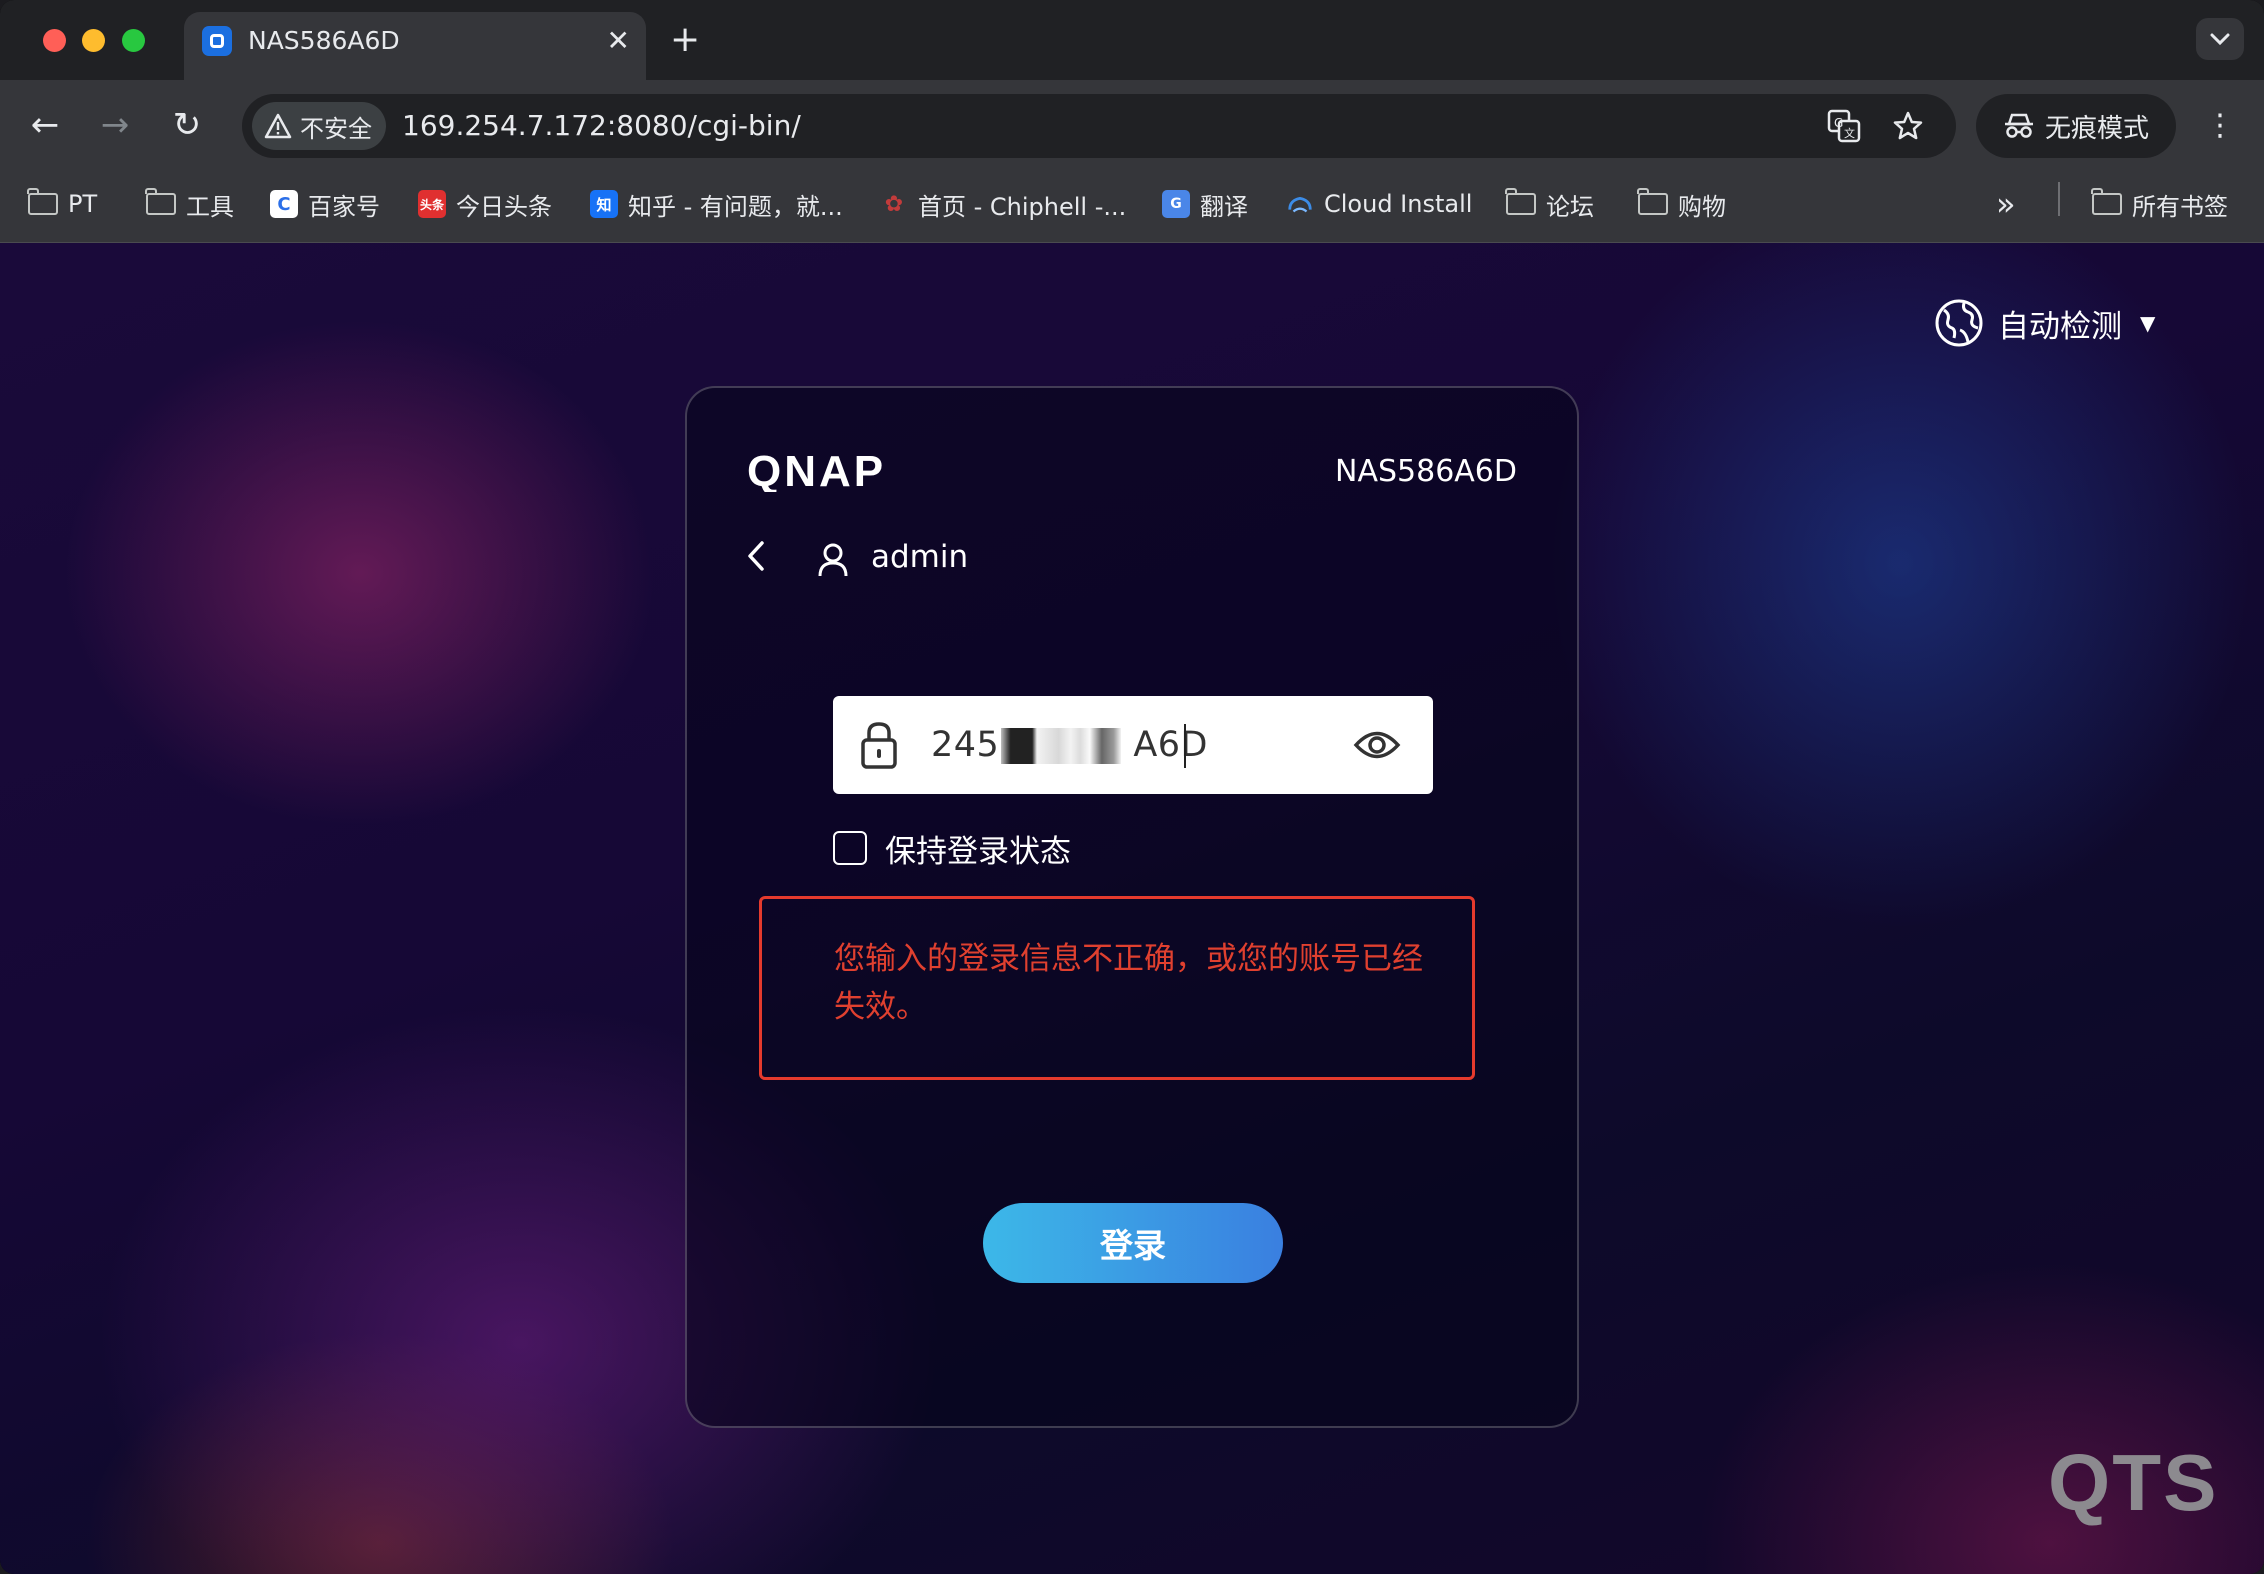  I want to click on user-icon, so click(833, 560).